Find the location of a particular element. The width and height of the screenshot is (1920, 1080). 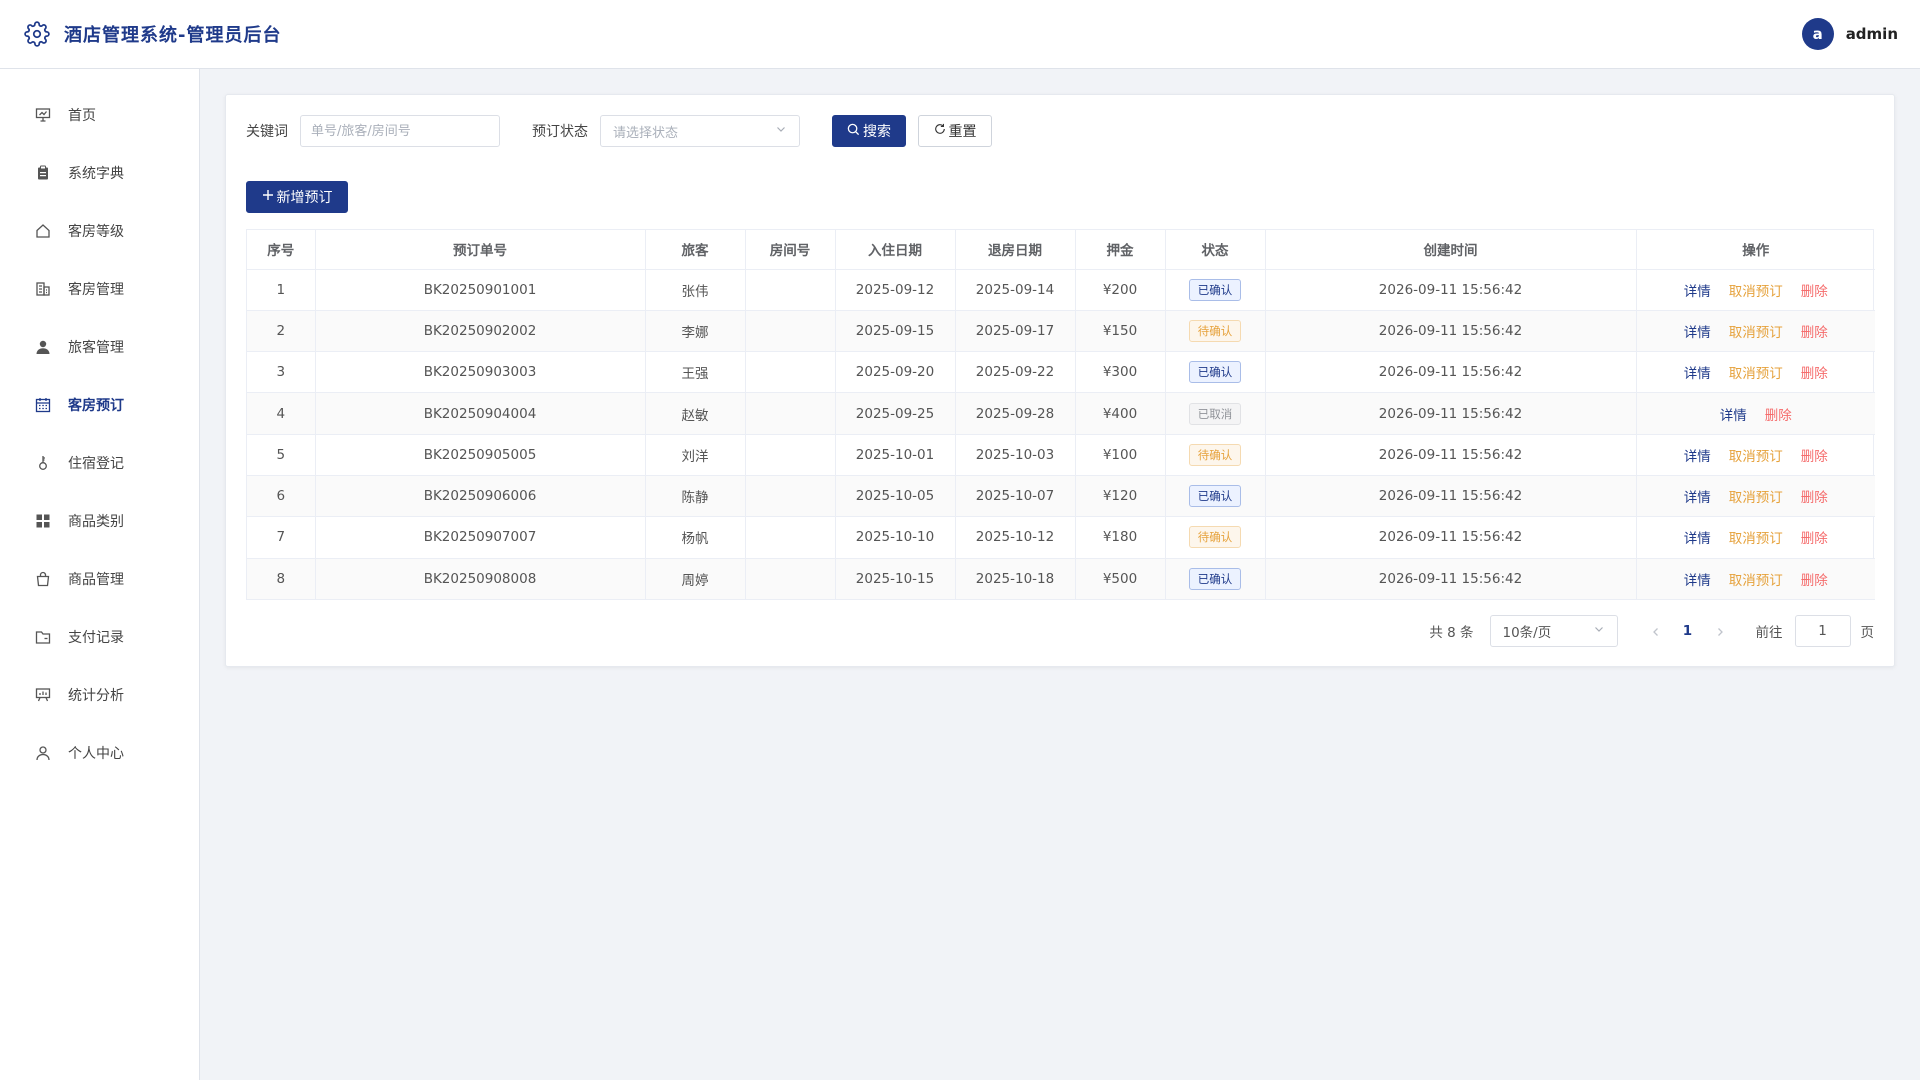

status-label: 预订状态 is located at coordinates (560, 132).